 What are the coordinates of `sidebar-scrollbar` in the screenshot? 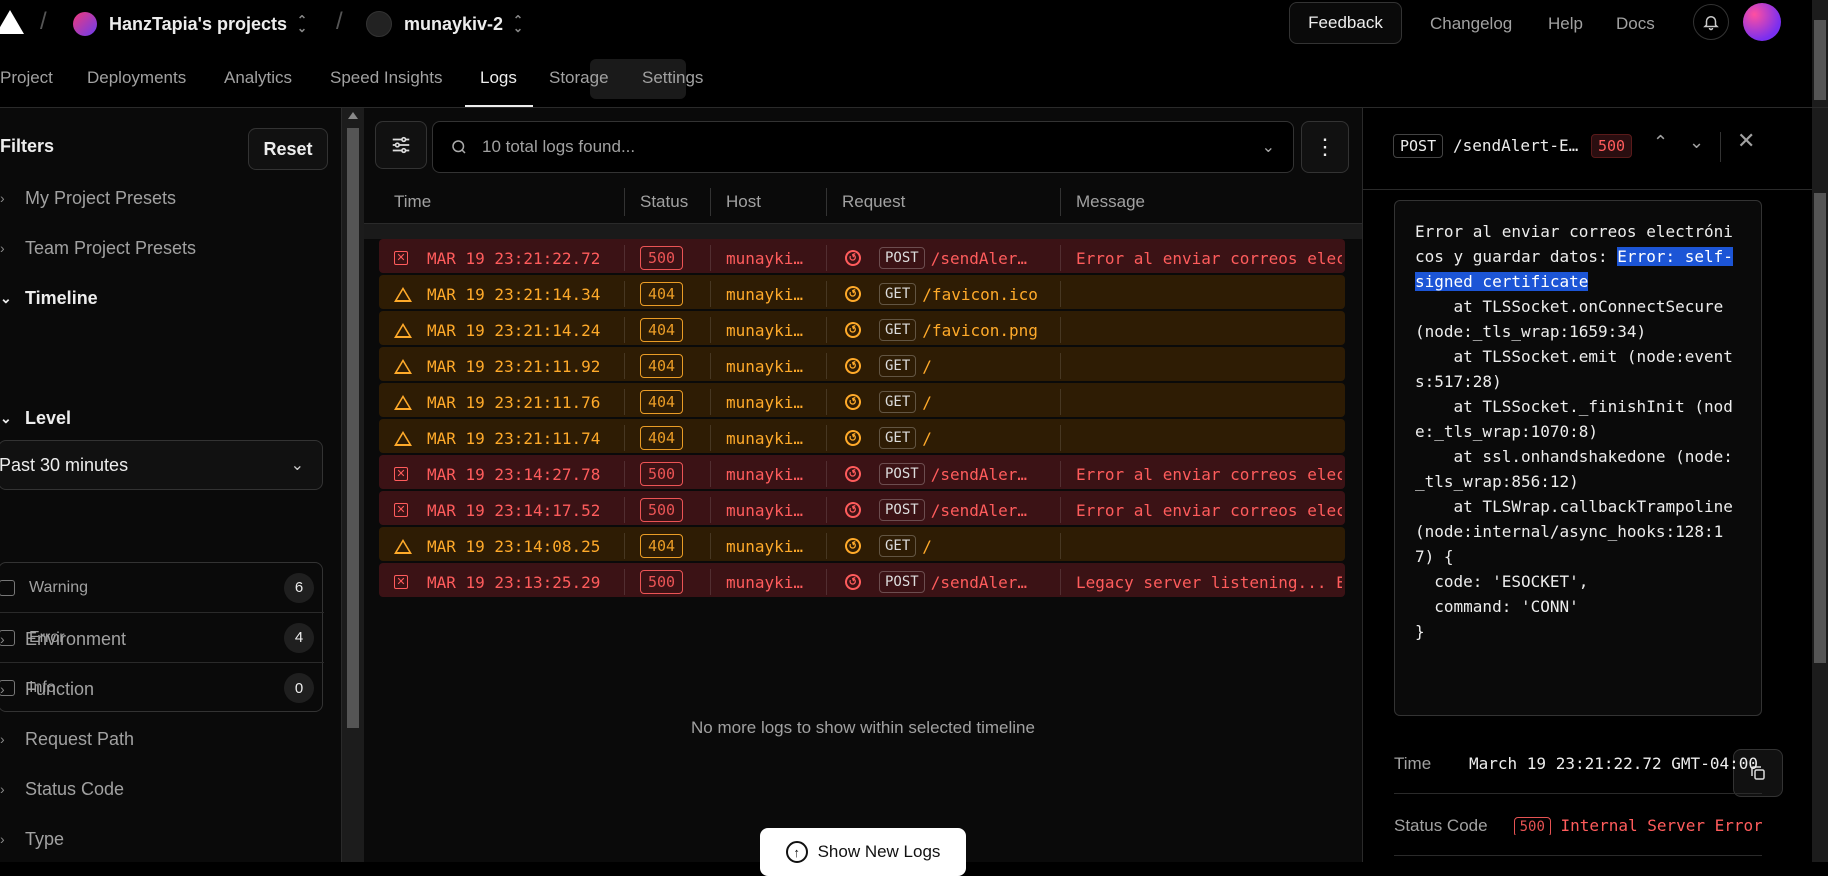 It's located at (353, 485).